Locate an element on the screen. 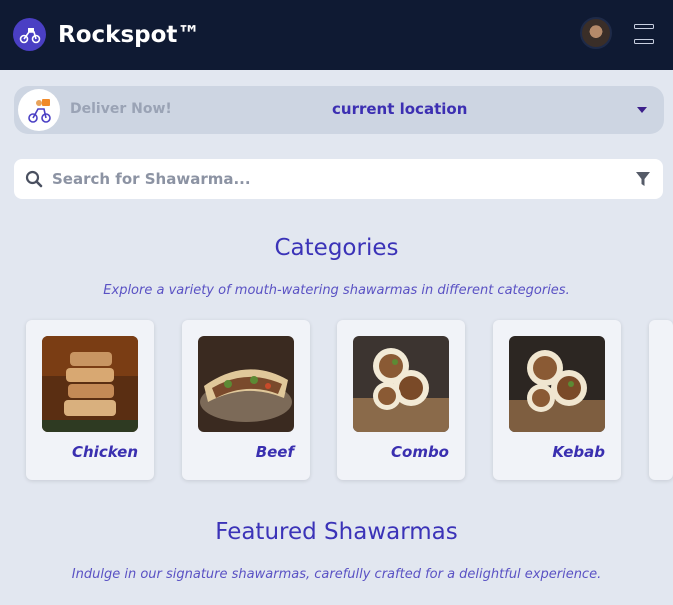 The height and width of the screenshot is (605, 673). category-card-combo: Combo is located at coordinates (401, 400).